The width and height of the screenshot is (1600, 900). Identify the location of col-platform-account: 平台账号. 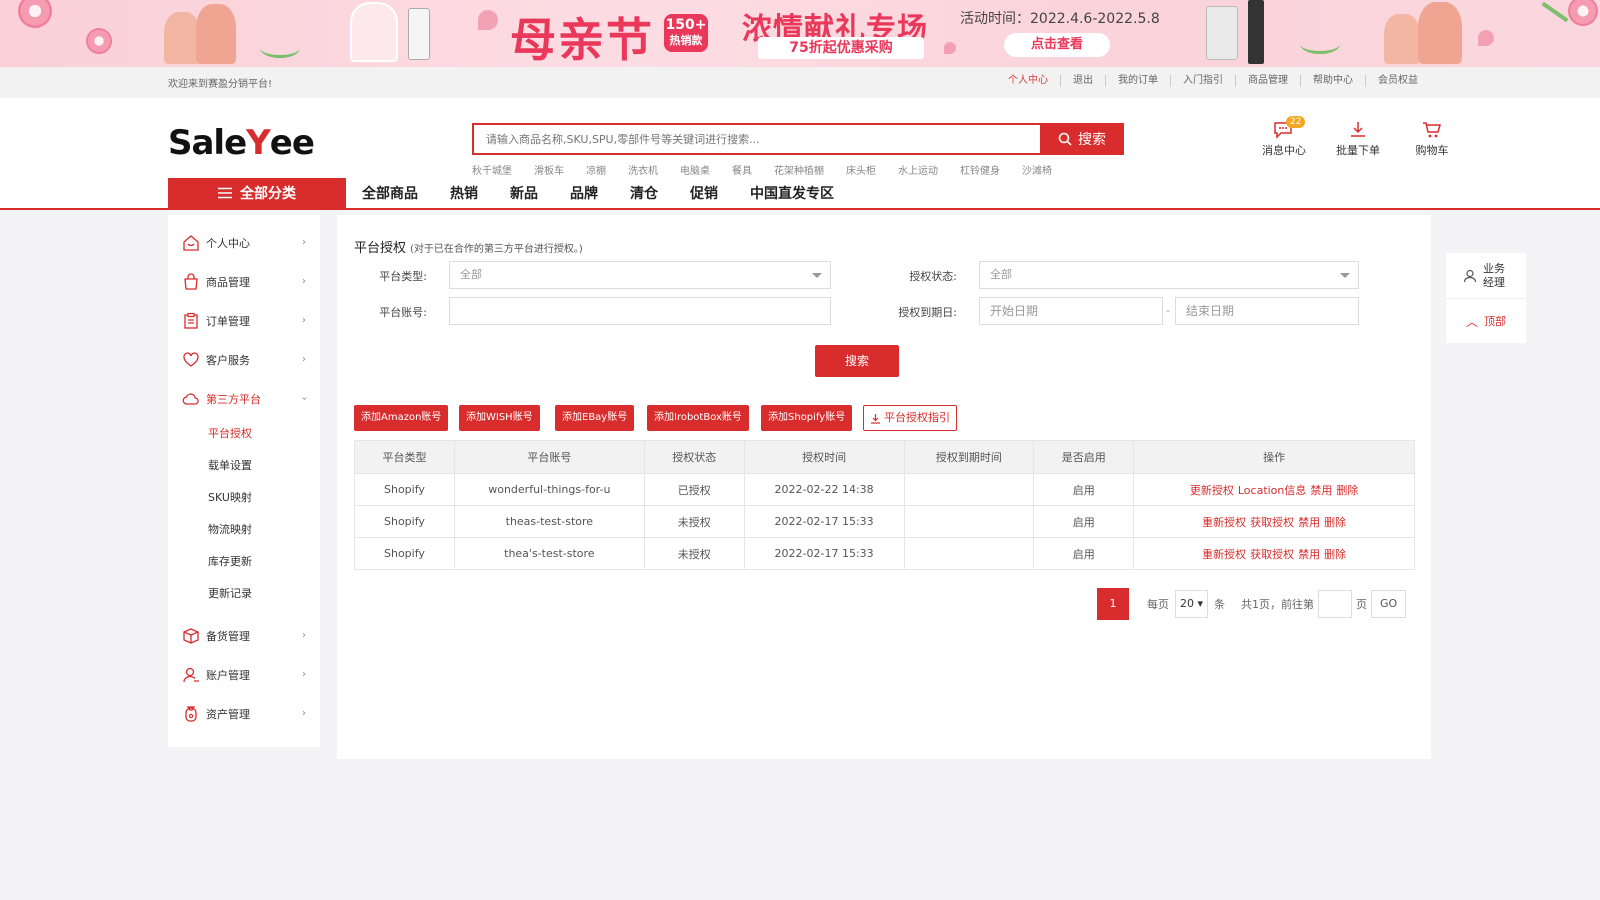
(549, 457).